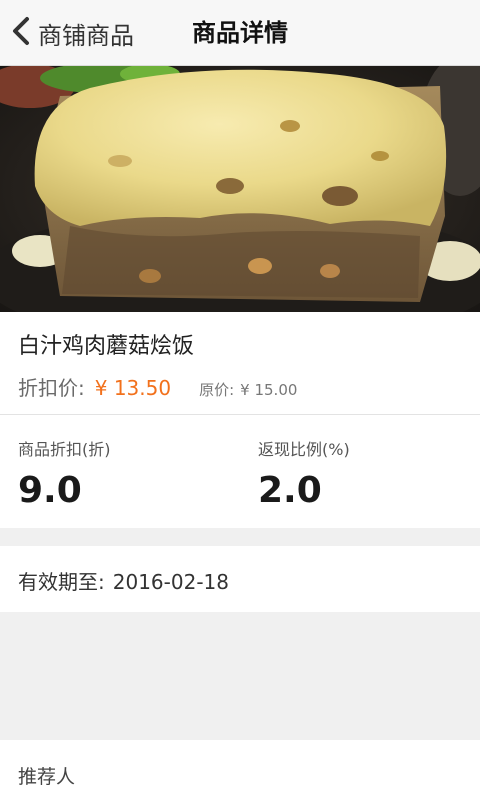 This screenshot has height=800, width=480. What do you see at coordinates (269, 390) in the screenshot?
I see `original-price: ¥ 15.00` at bounding box center [269, 390].